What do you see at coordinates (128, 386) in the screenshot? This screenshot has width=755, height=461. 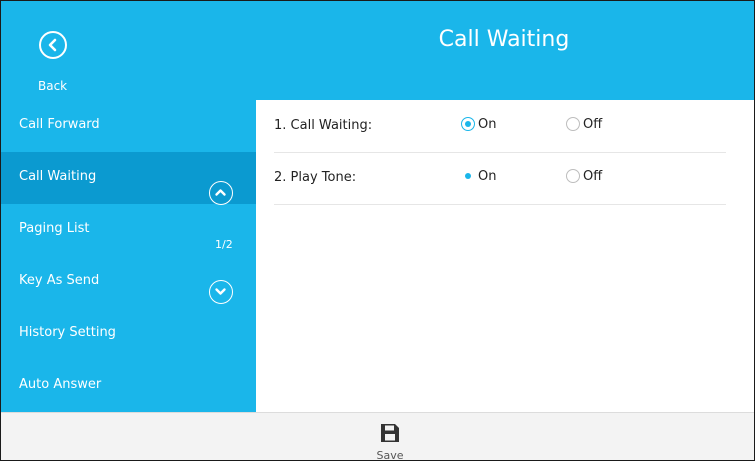 I see `sidebar-item-auto-answer: Auto Answer` at bounding box center [128, 386].